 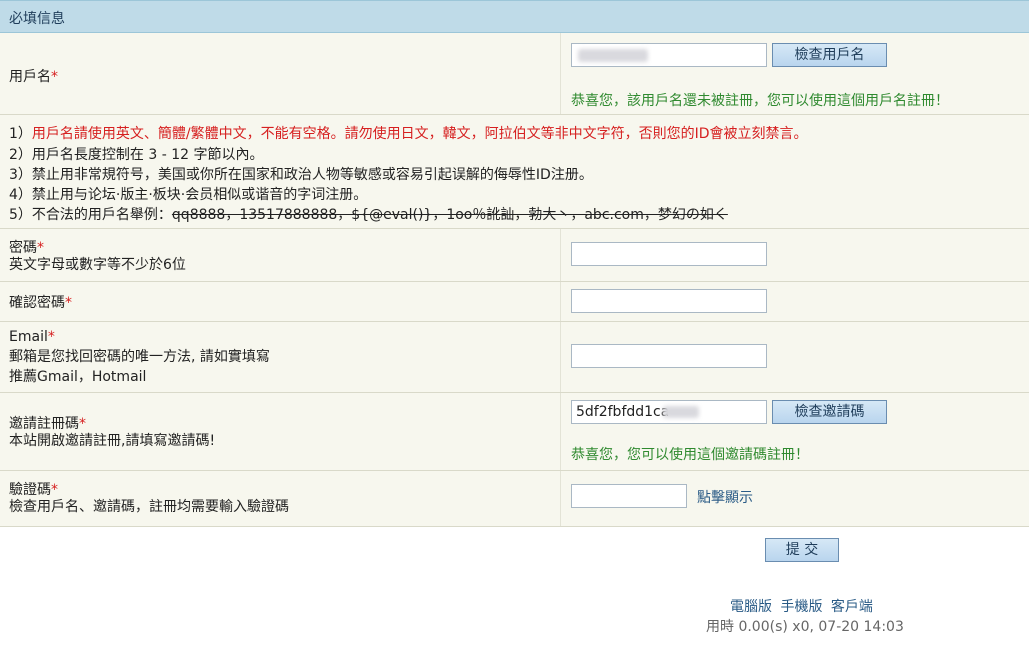 I want to click on email-hint-important: 郵箱是您找回密碼的唯一方法, 請如實填寫, so click(x=139, y=357).